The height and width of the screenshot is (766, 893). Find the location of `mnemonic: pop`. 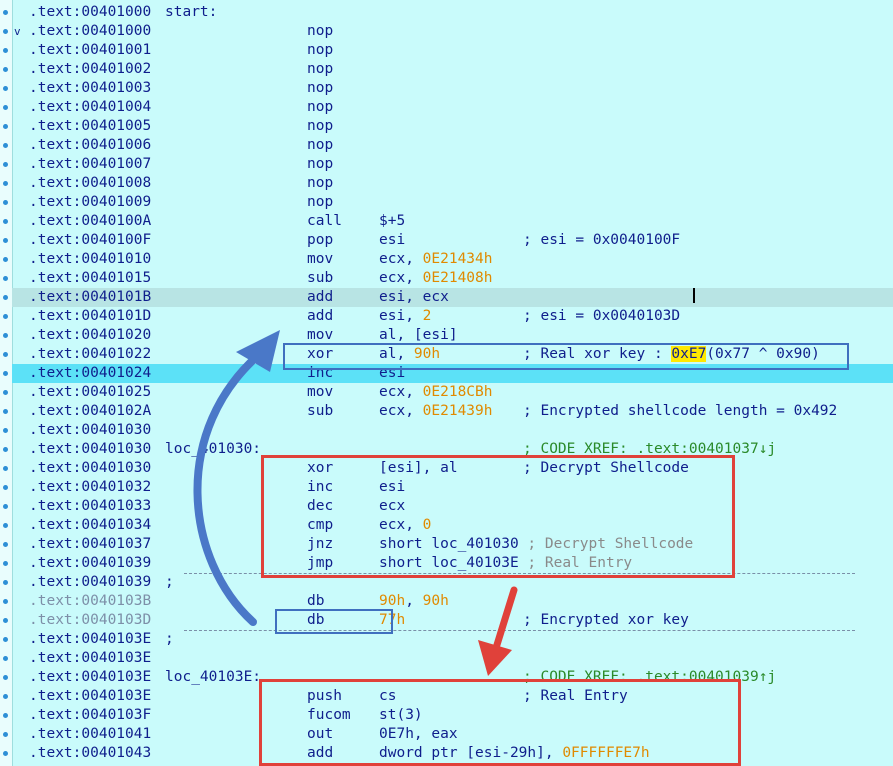

mnemonic: pop is located at coordinates (320, 240).